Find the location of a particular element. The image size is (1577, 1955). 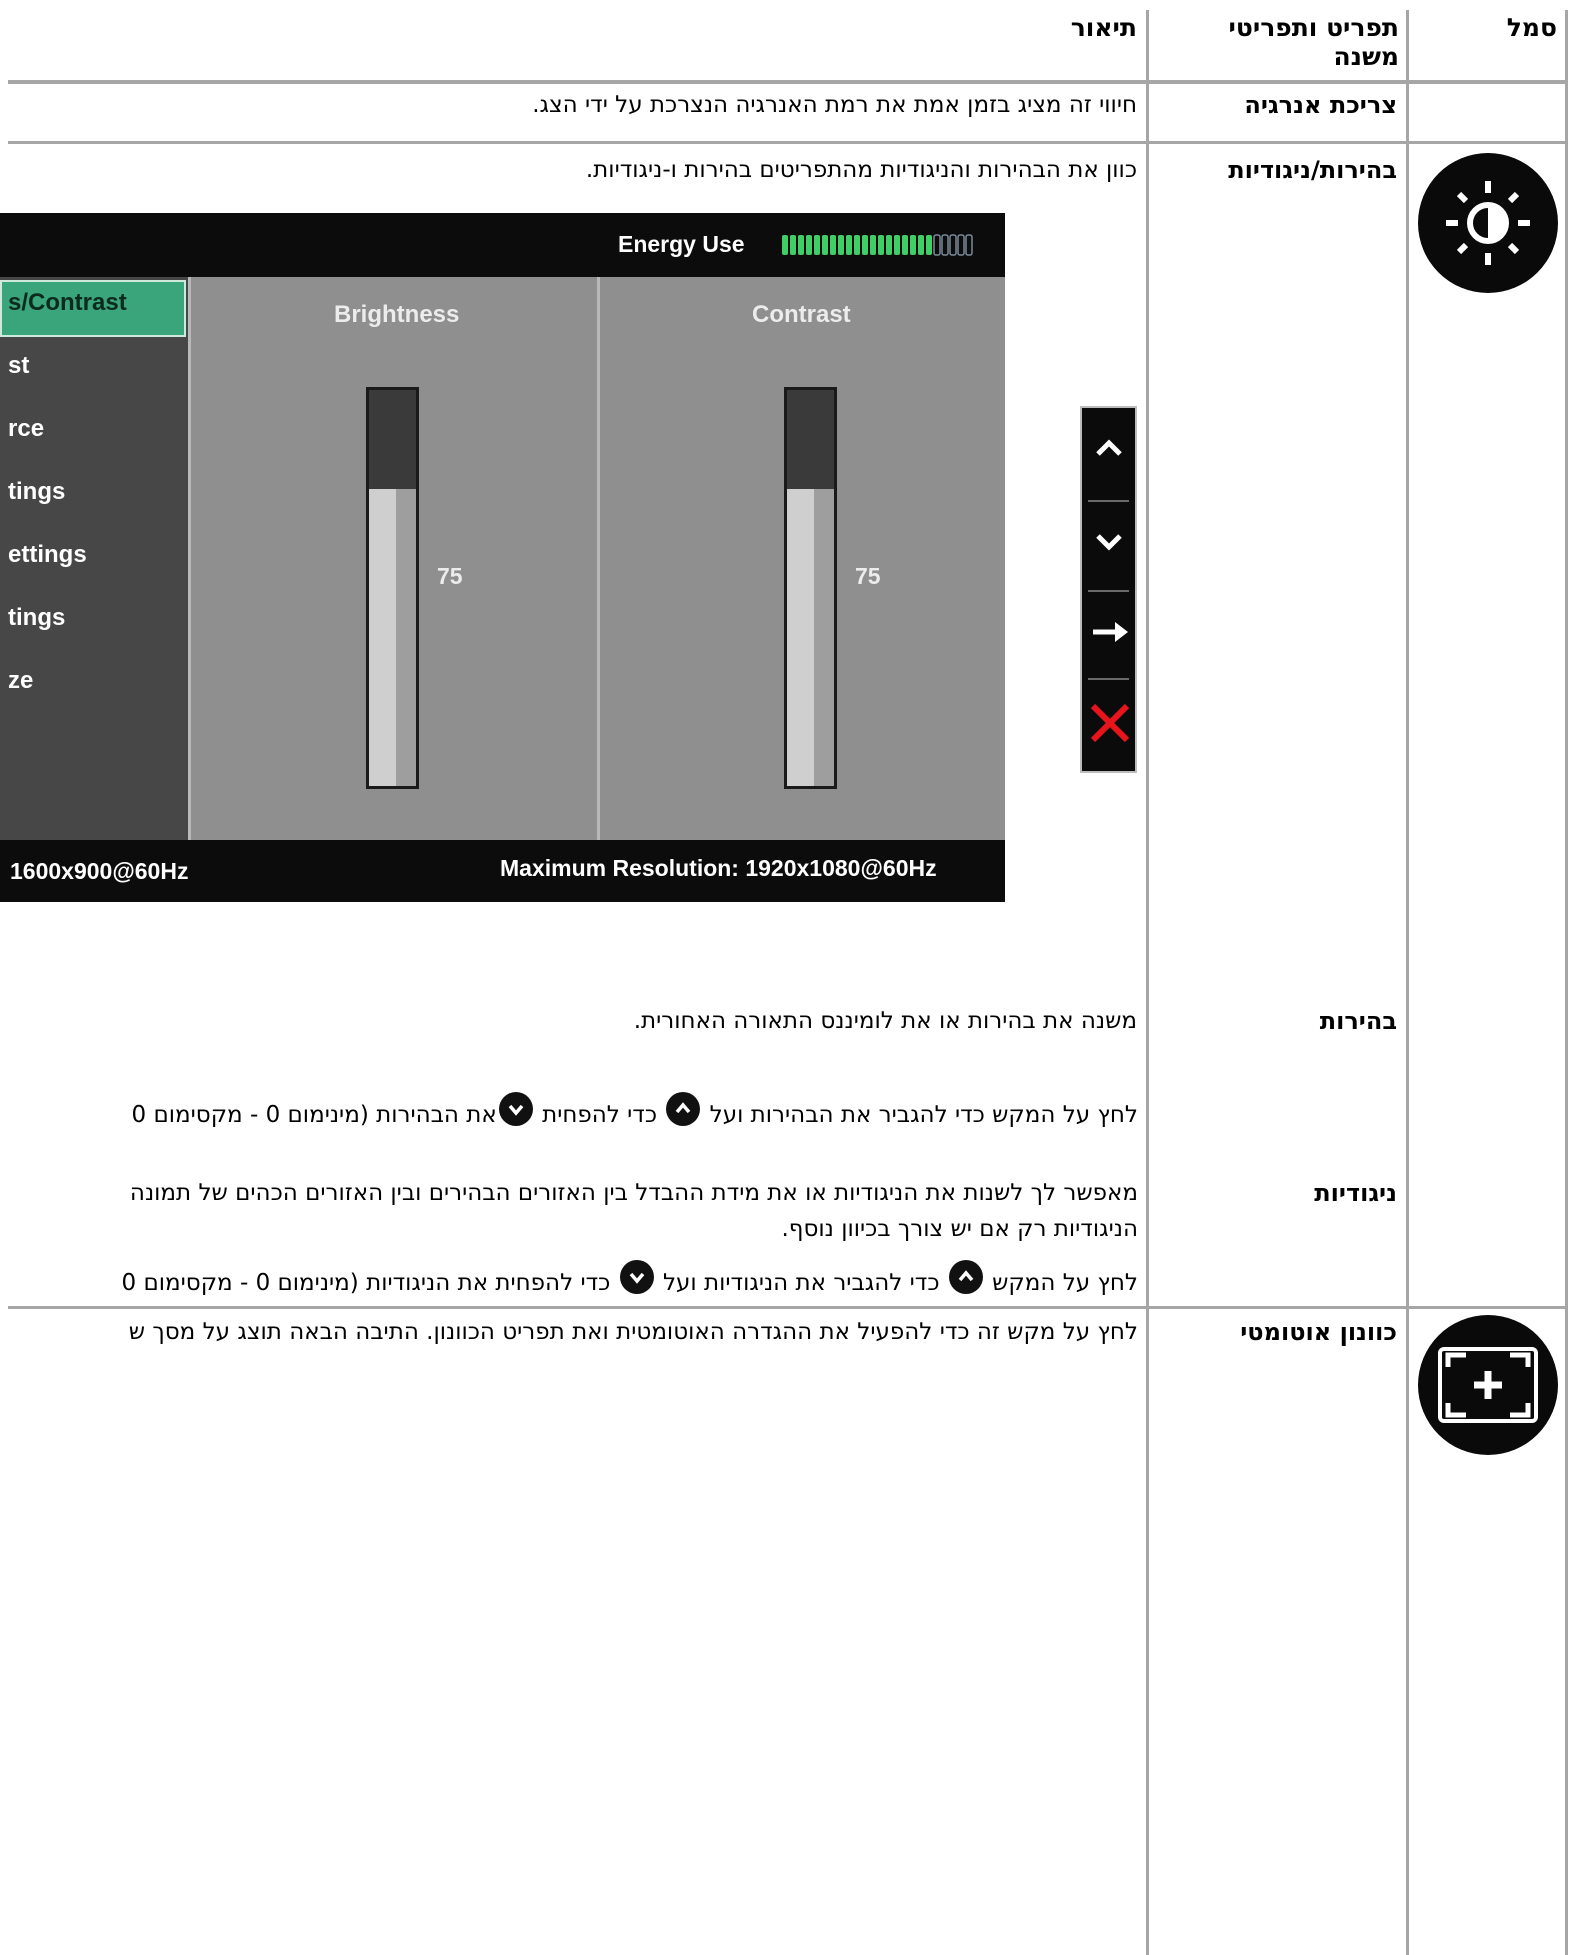

brightness-contrast-item: בהירות/ניגודיות is located at coordinates (1312, 170).